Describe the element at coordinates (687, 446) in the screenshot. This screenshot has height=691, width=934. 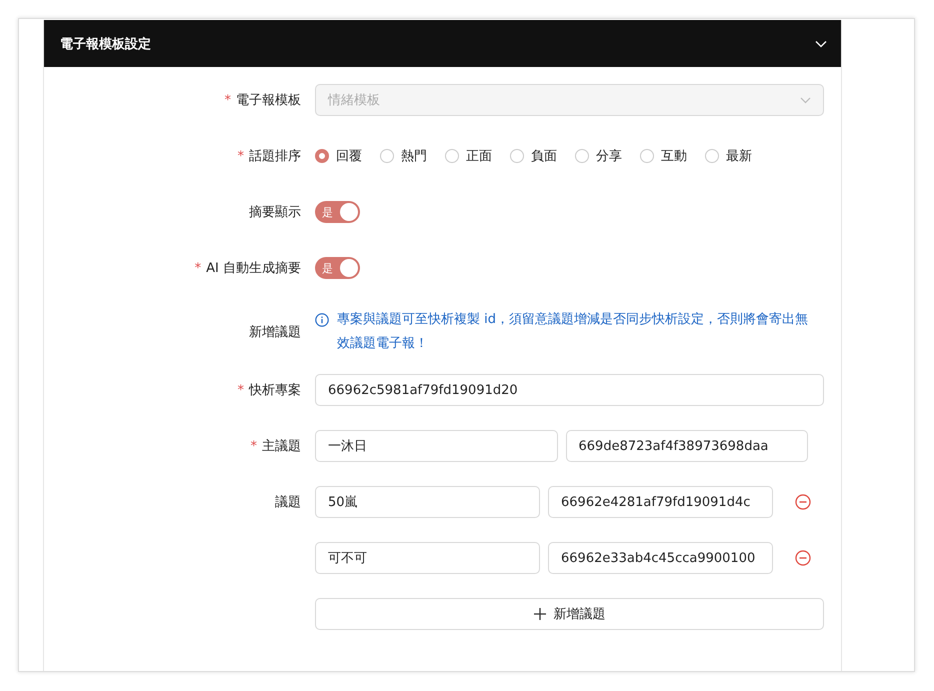
I see `input-field: 669de8723af4f38973698daa` at that location.